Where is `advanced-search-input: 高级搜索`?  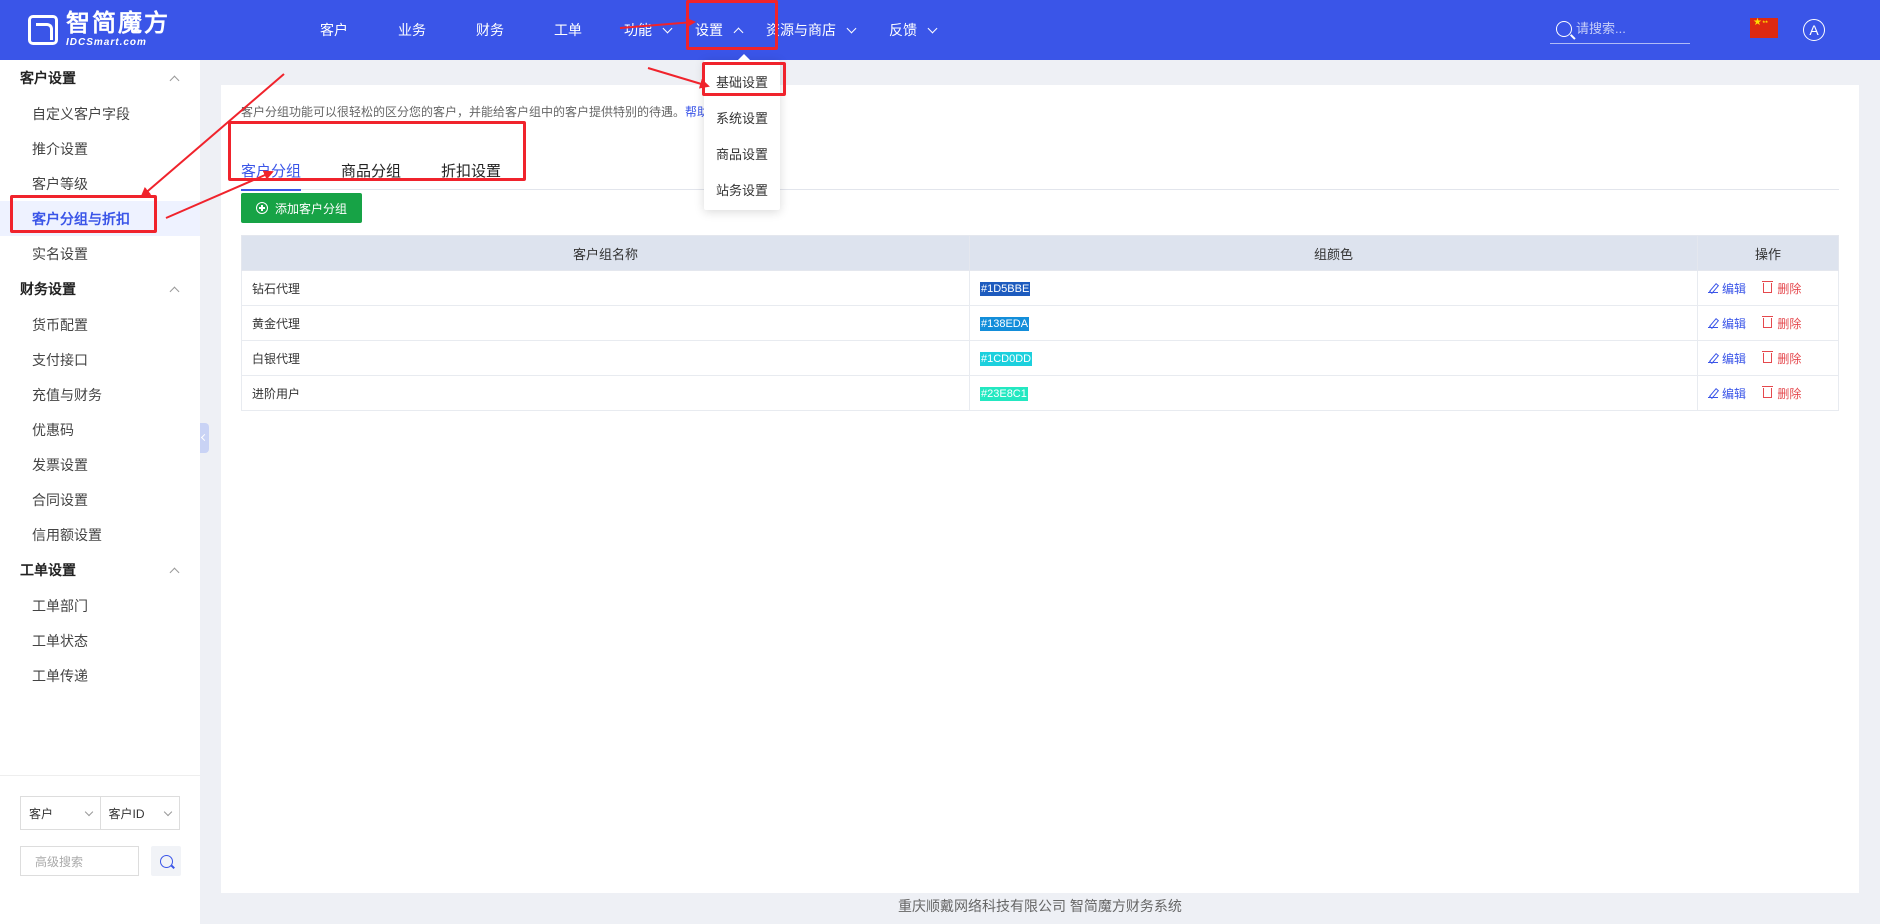 advanced-search-input: 高级搜索 is located at coordinates (79, 861).